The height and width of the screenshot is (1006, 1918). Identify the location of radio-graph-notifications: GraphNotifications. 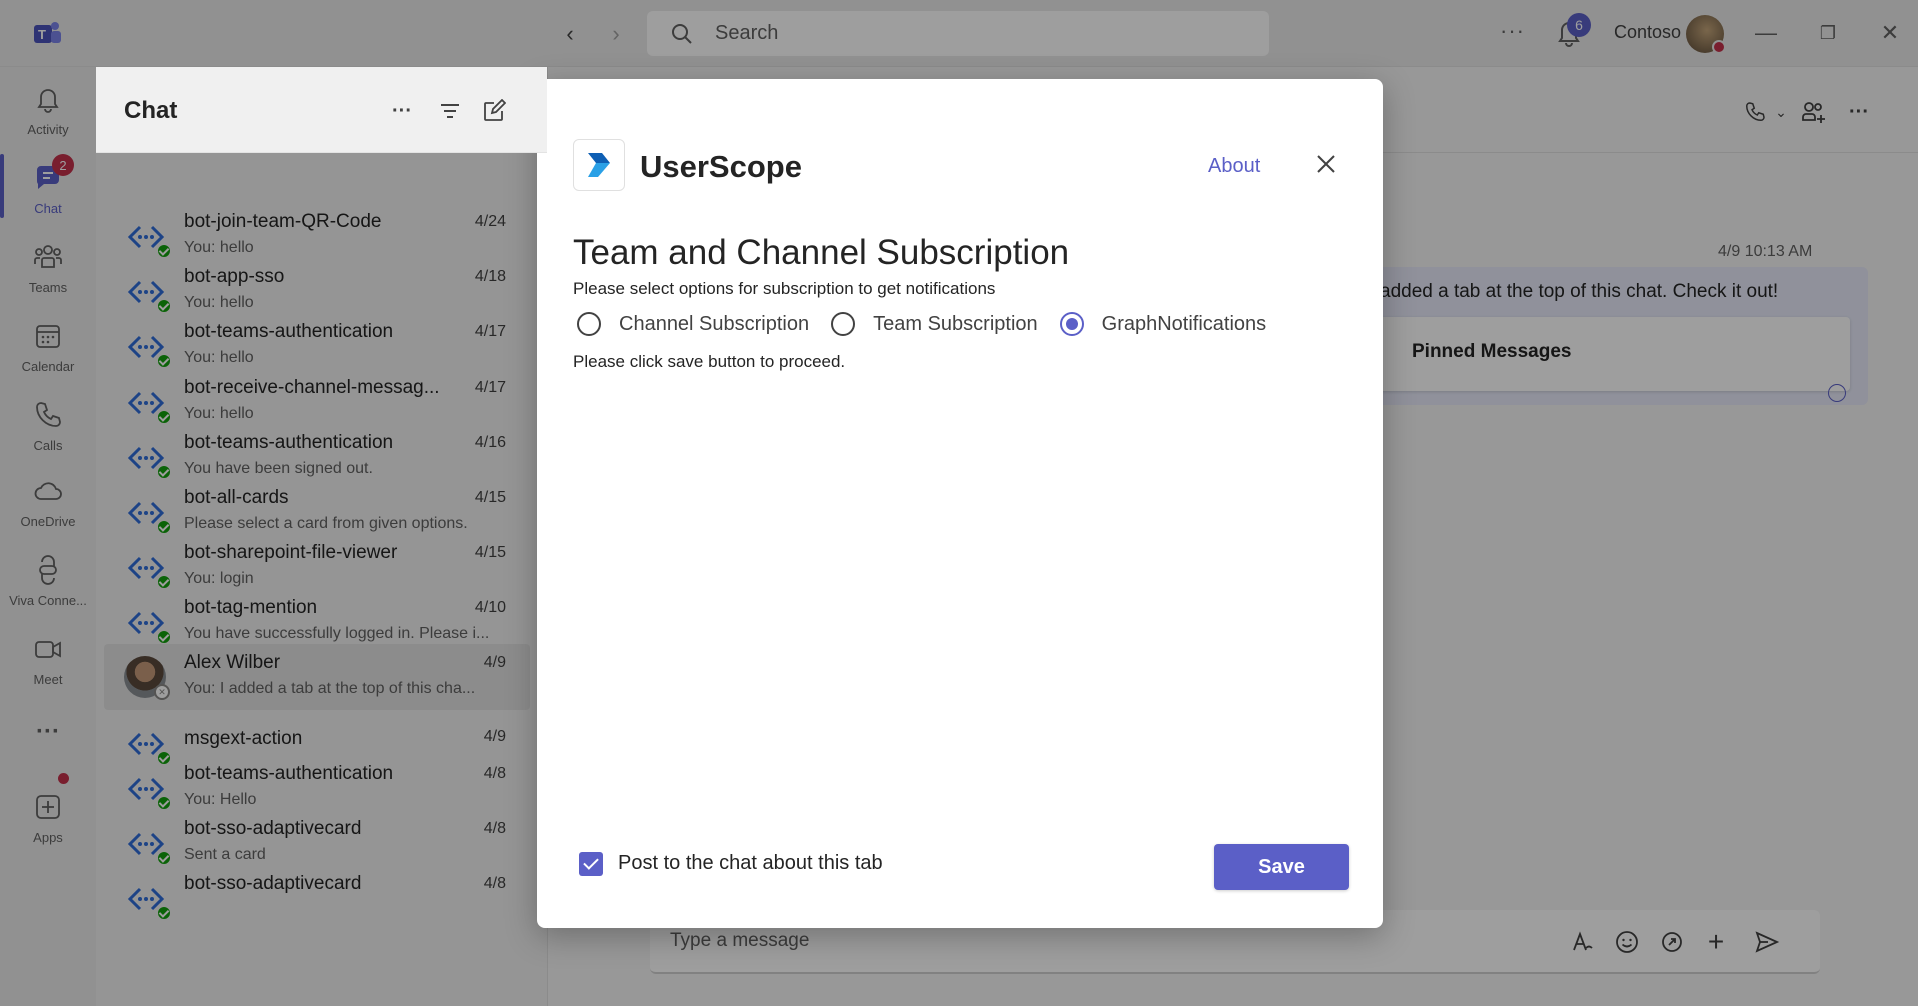
(1163, 324).